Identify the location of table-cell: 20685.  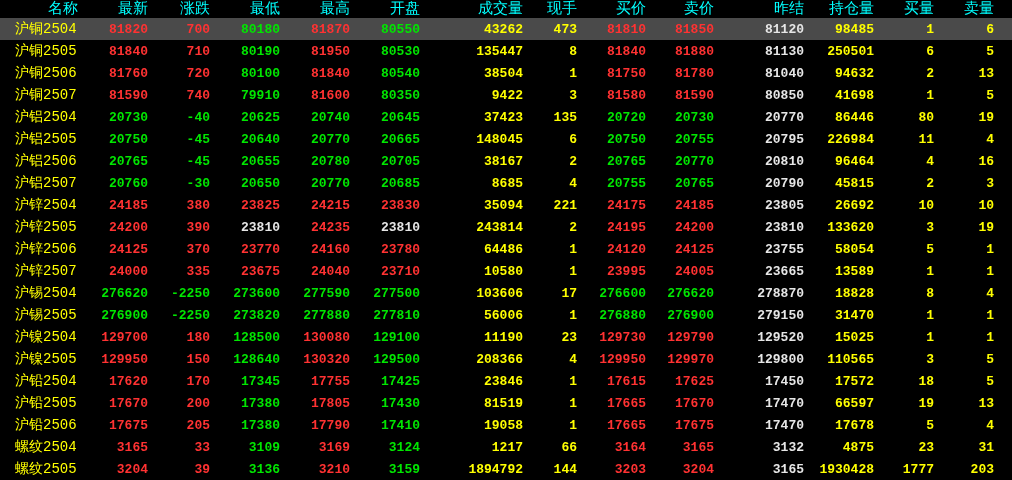
(400, 183).